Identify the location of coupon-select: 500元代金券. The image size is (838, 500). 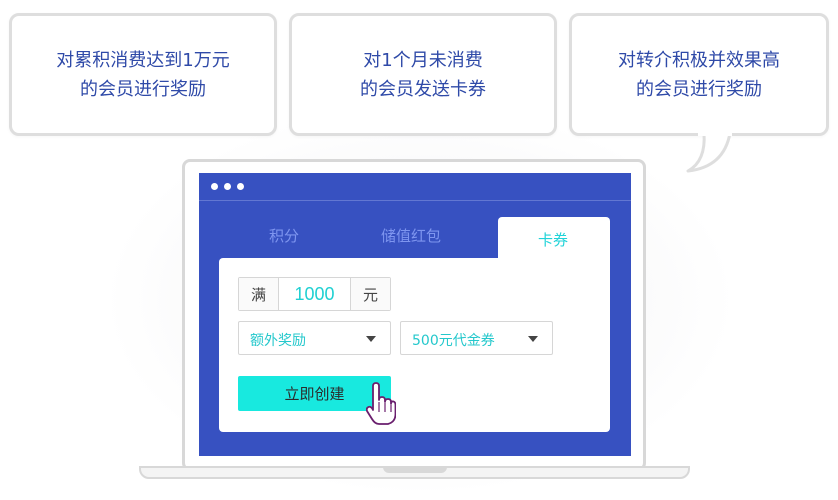
(476, 338).